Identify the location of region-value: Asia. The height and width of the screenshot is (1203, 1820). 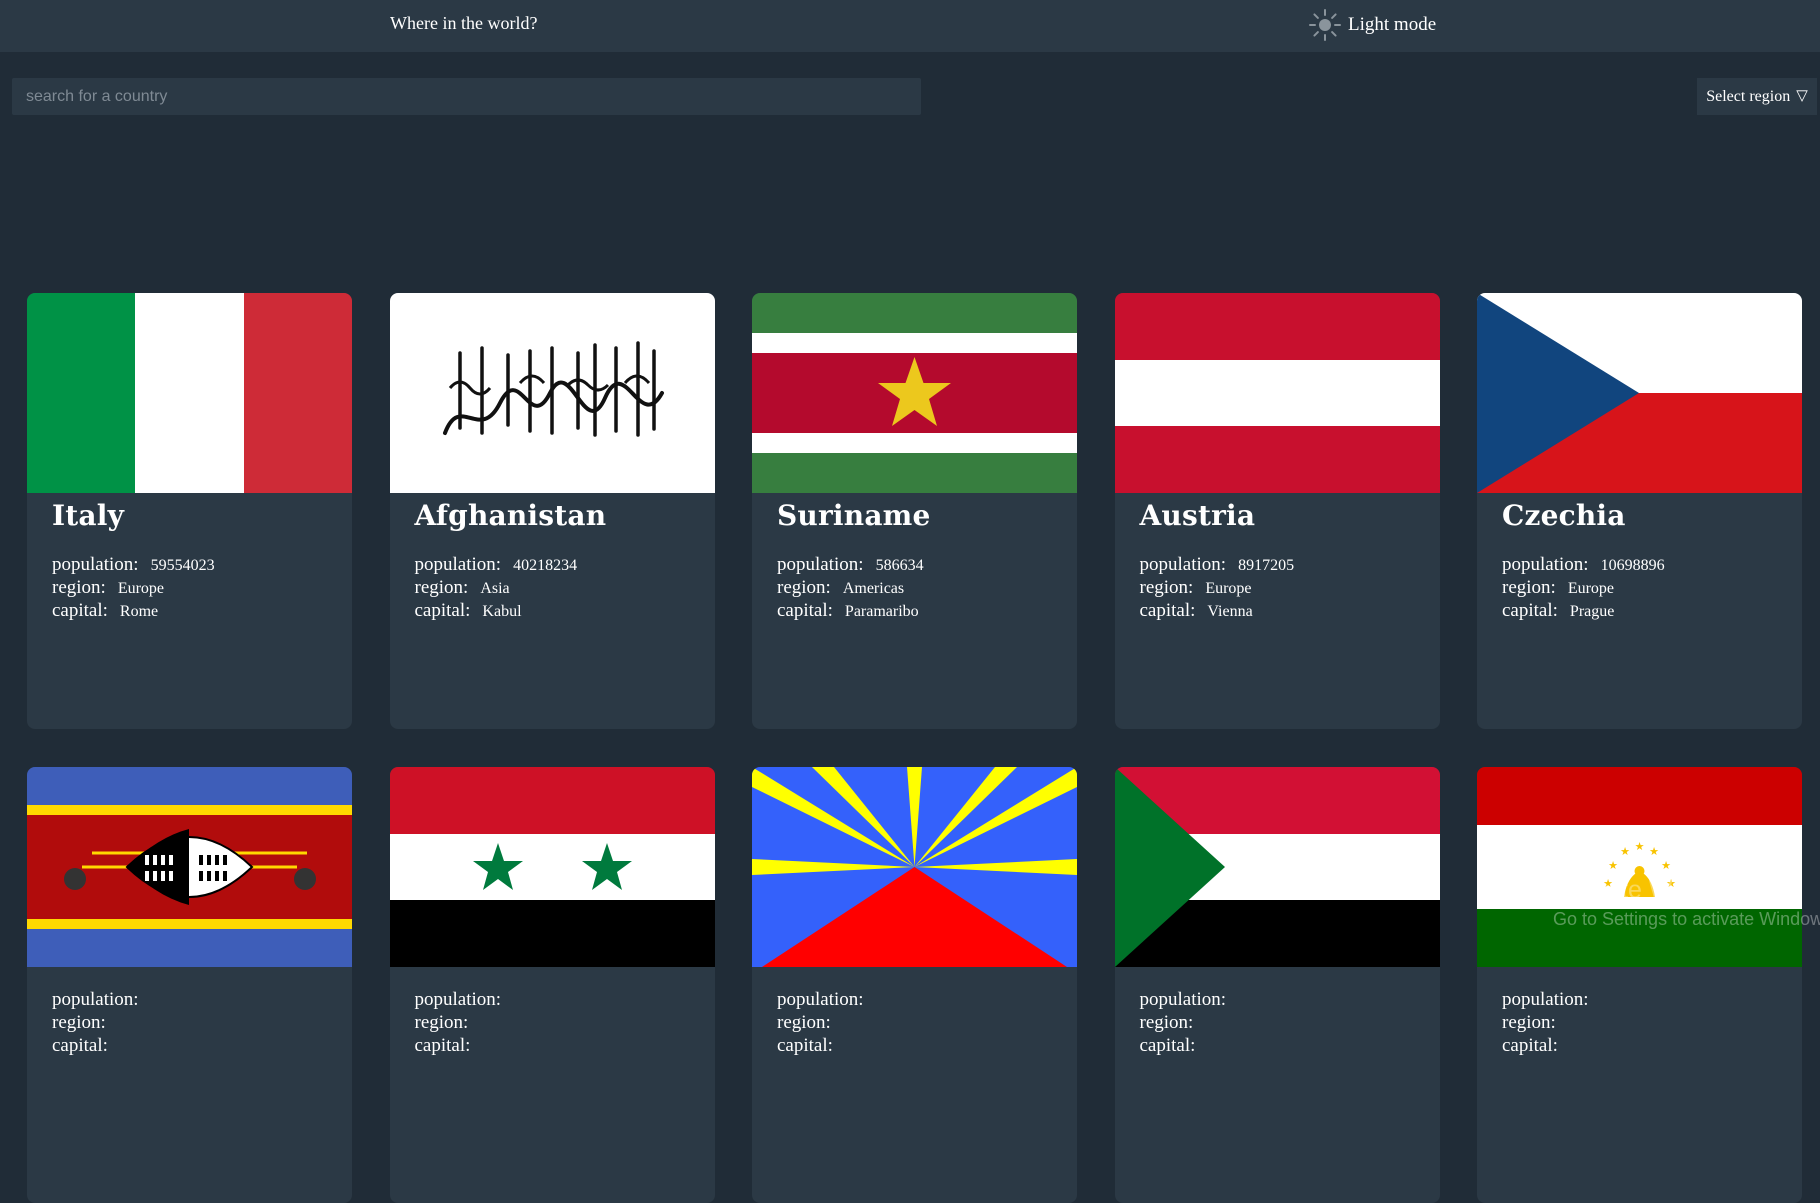
(495, 588).